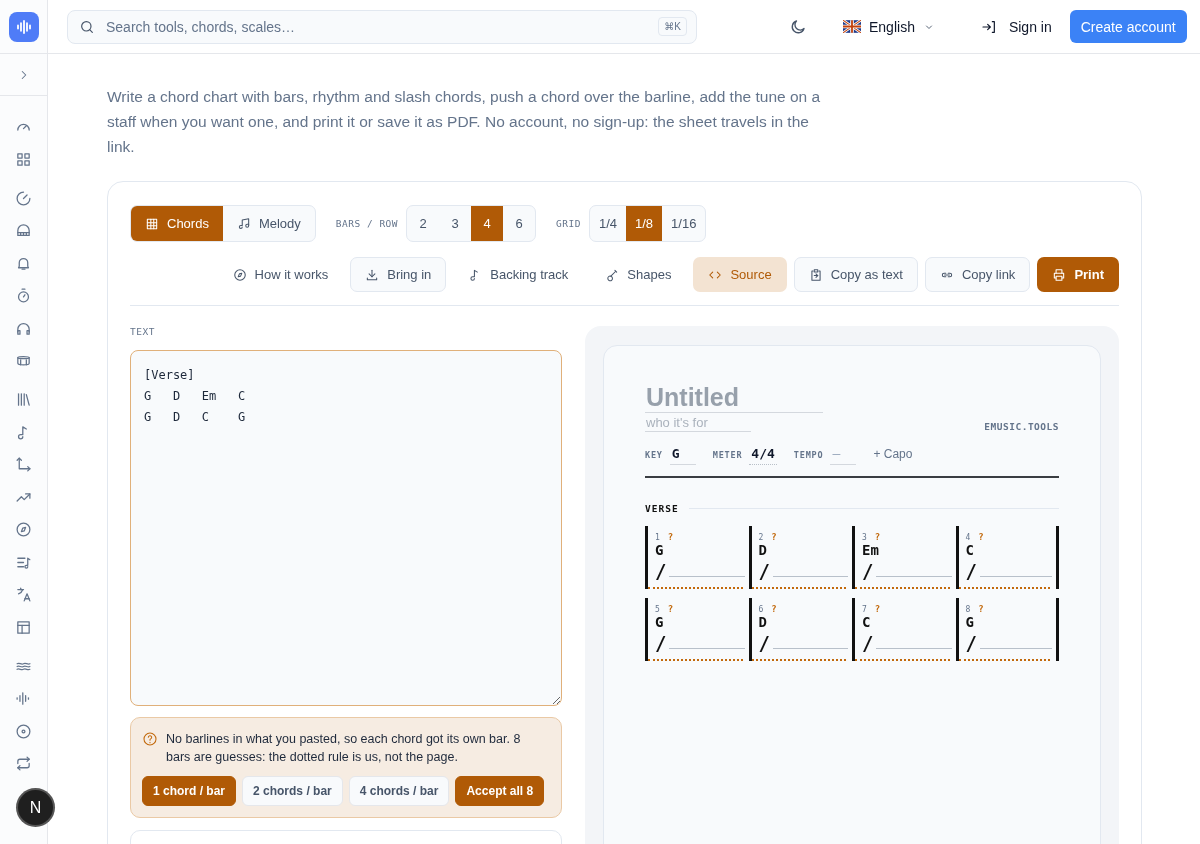 The width and height of the screenshot is (1200, 844). What do you see at coordinates (815, 274) in the screenshot?
I see `clipboard-icon` at bounding box center [815, 274].